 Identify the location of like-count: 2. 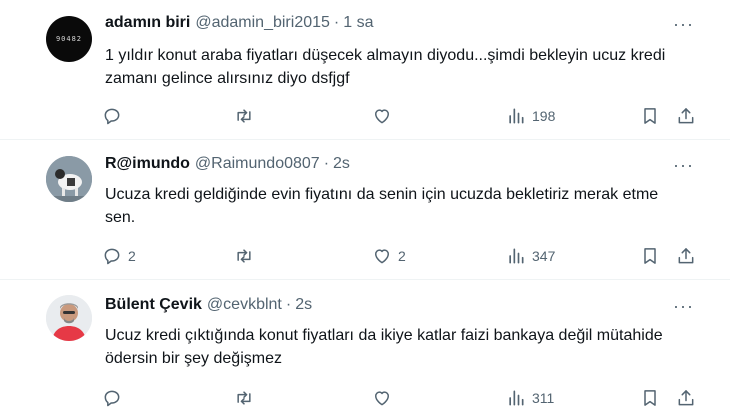
(402, 256).